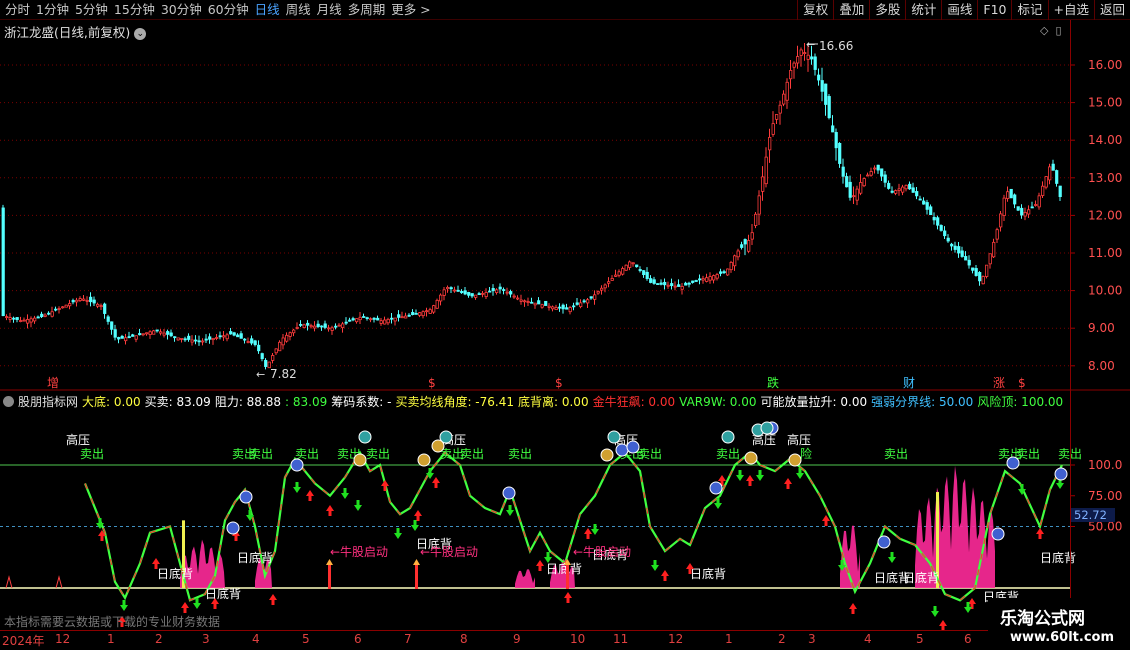 The height and width of the screenshot is (650, 1130). What do you see at coordinates (48, 402) in the screenshot?
I see `indicator-name: 股朋指标网` at bounding box center [48, 402].